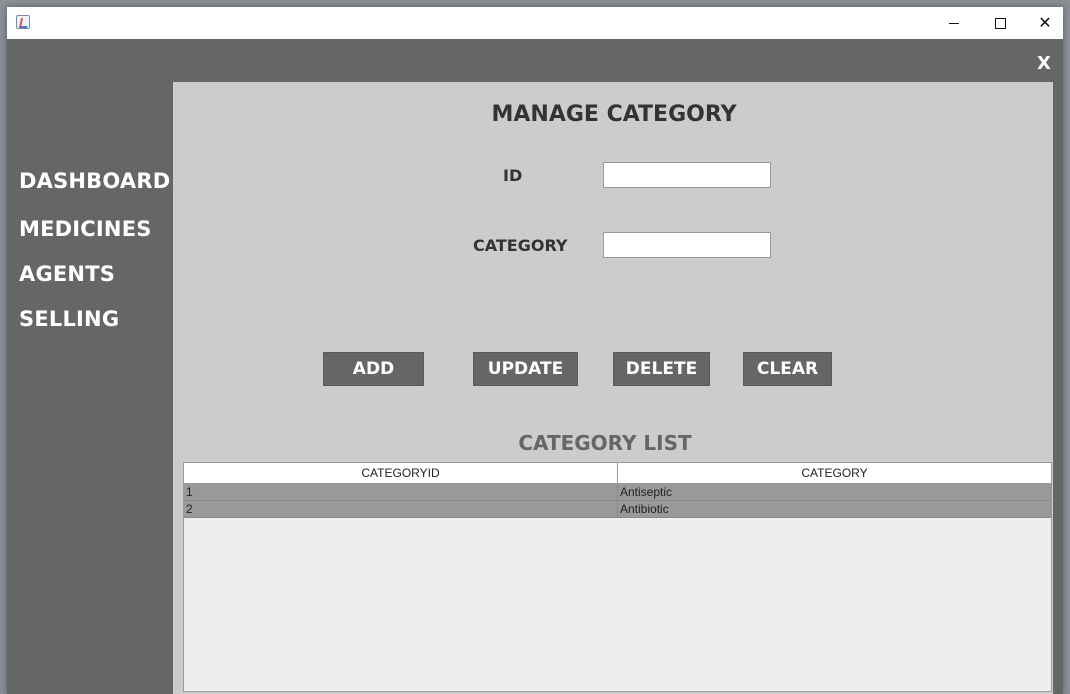 The height and width of the screenshot is (694, 1070). I want to click on title-bar: ✕, so click(535, 23).